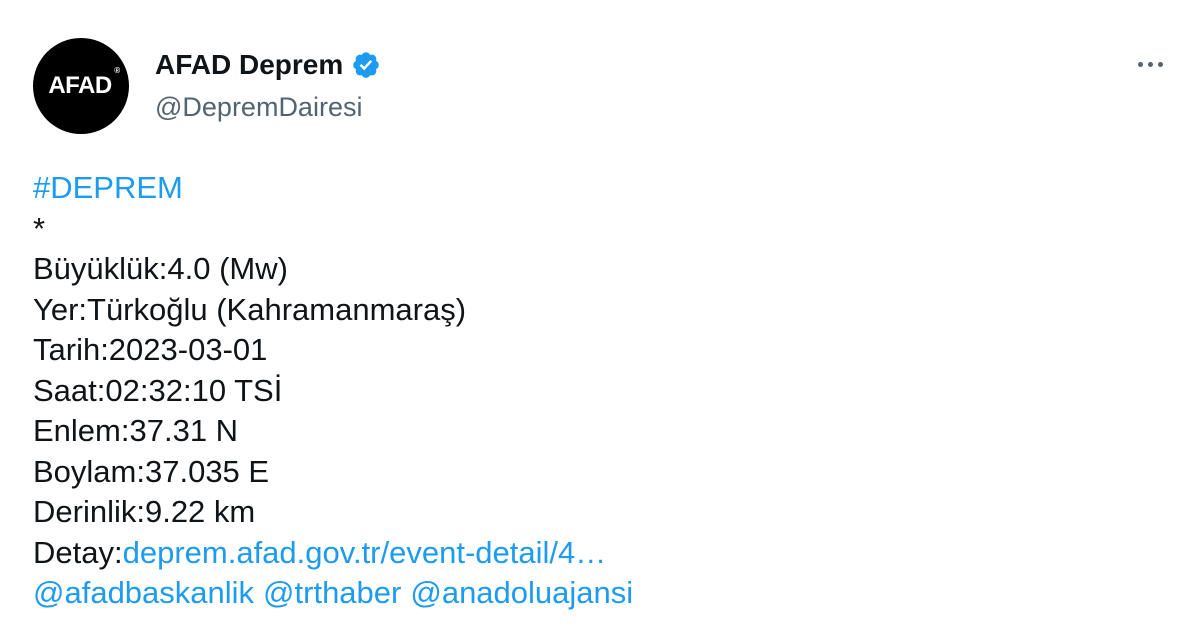 Image resolution: width=1200 pixels, height=630 pixels. I want to click on avatar: AFAD ®, so click(81, 86).